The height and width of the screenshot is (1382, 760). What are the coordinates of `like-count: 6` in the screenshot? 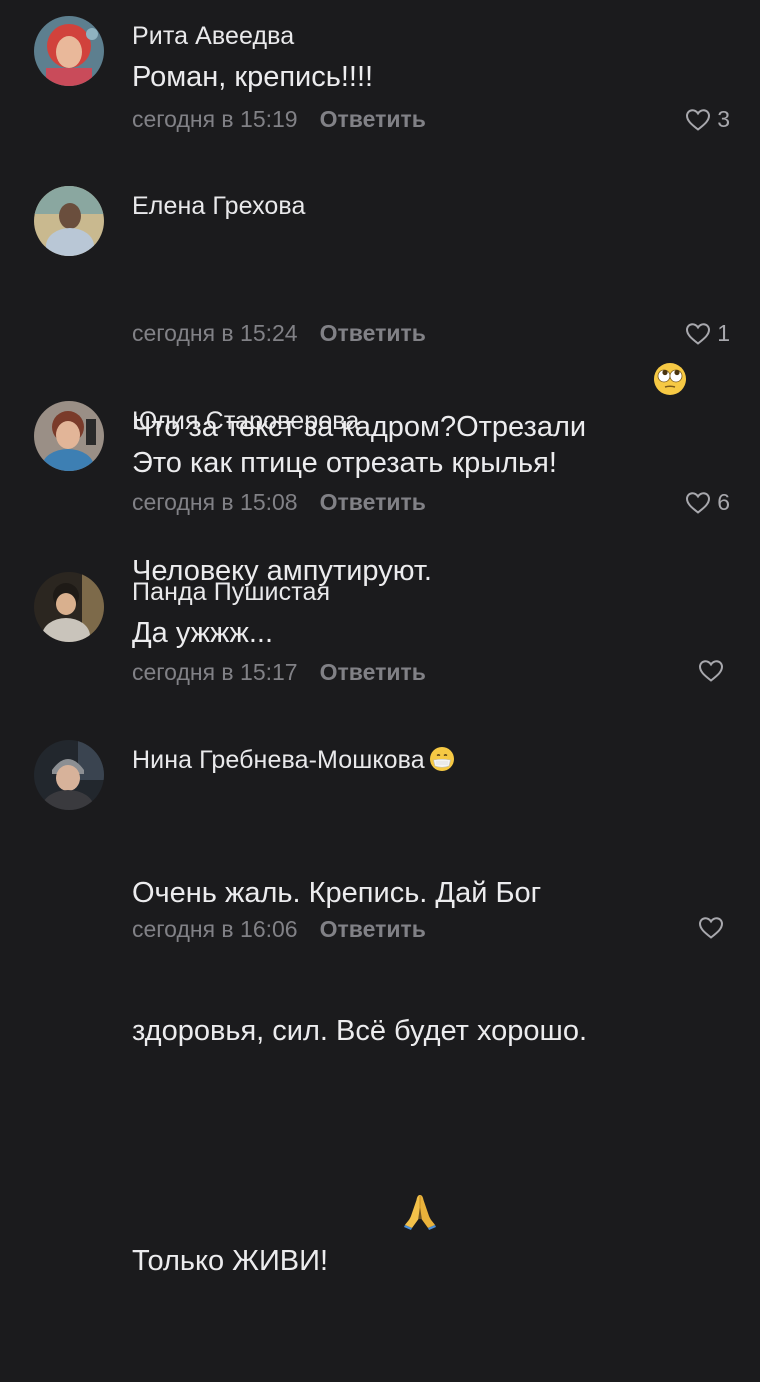 It's located at (723, 502).